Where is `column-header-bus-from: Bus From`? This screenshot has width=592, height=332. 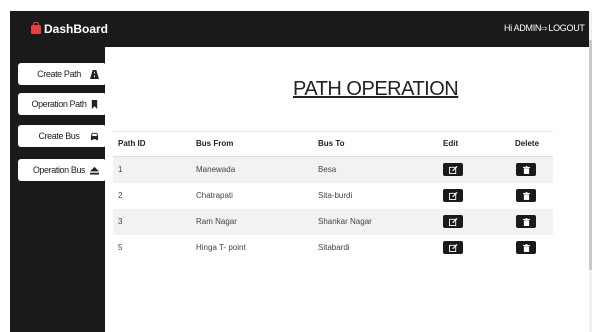
column-header-bus-from: Bus From is located at coordinates (215, 143).